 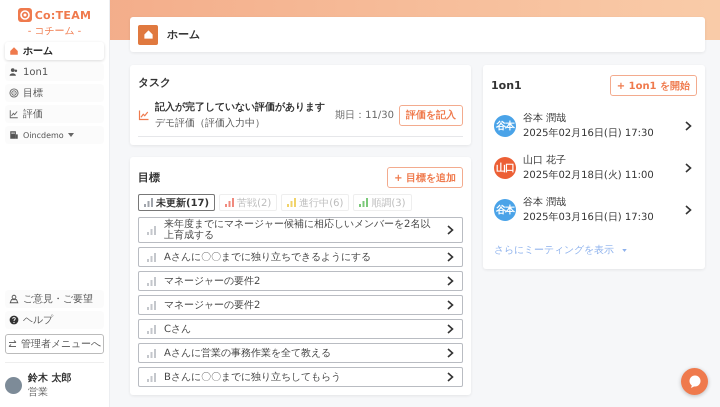 I want to click on person-icon, so click(x=14, y=72).